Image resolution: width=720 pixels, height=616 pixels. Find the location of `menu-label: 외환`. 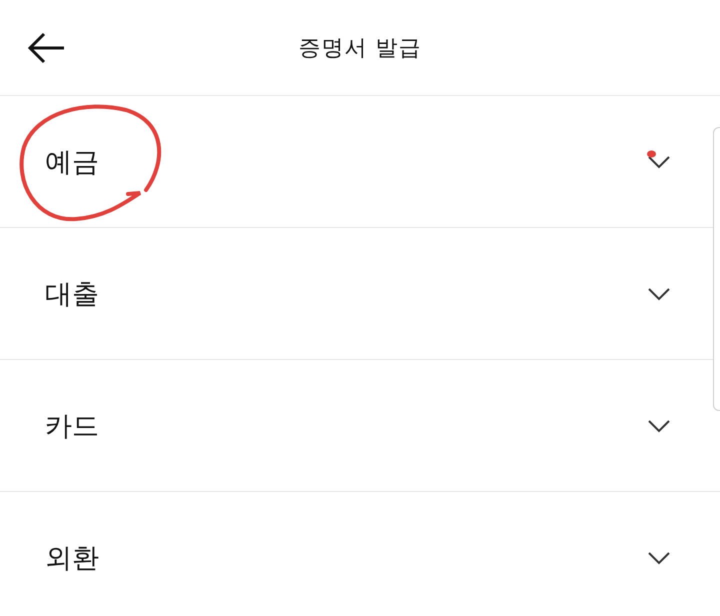

menu-label: 외환 is located at coordinates (72, 559).